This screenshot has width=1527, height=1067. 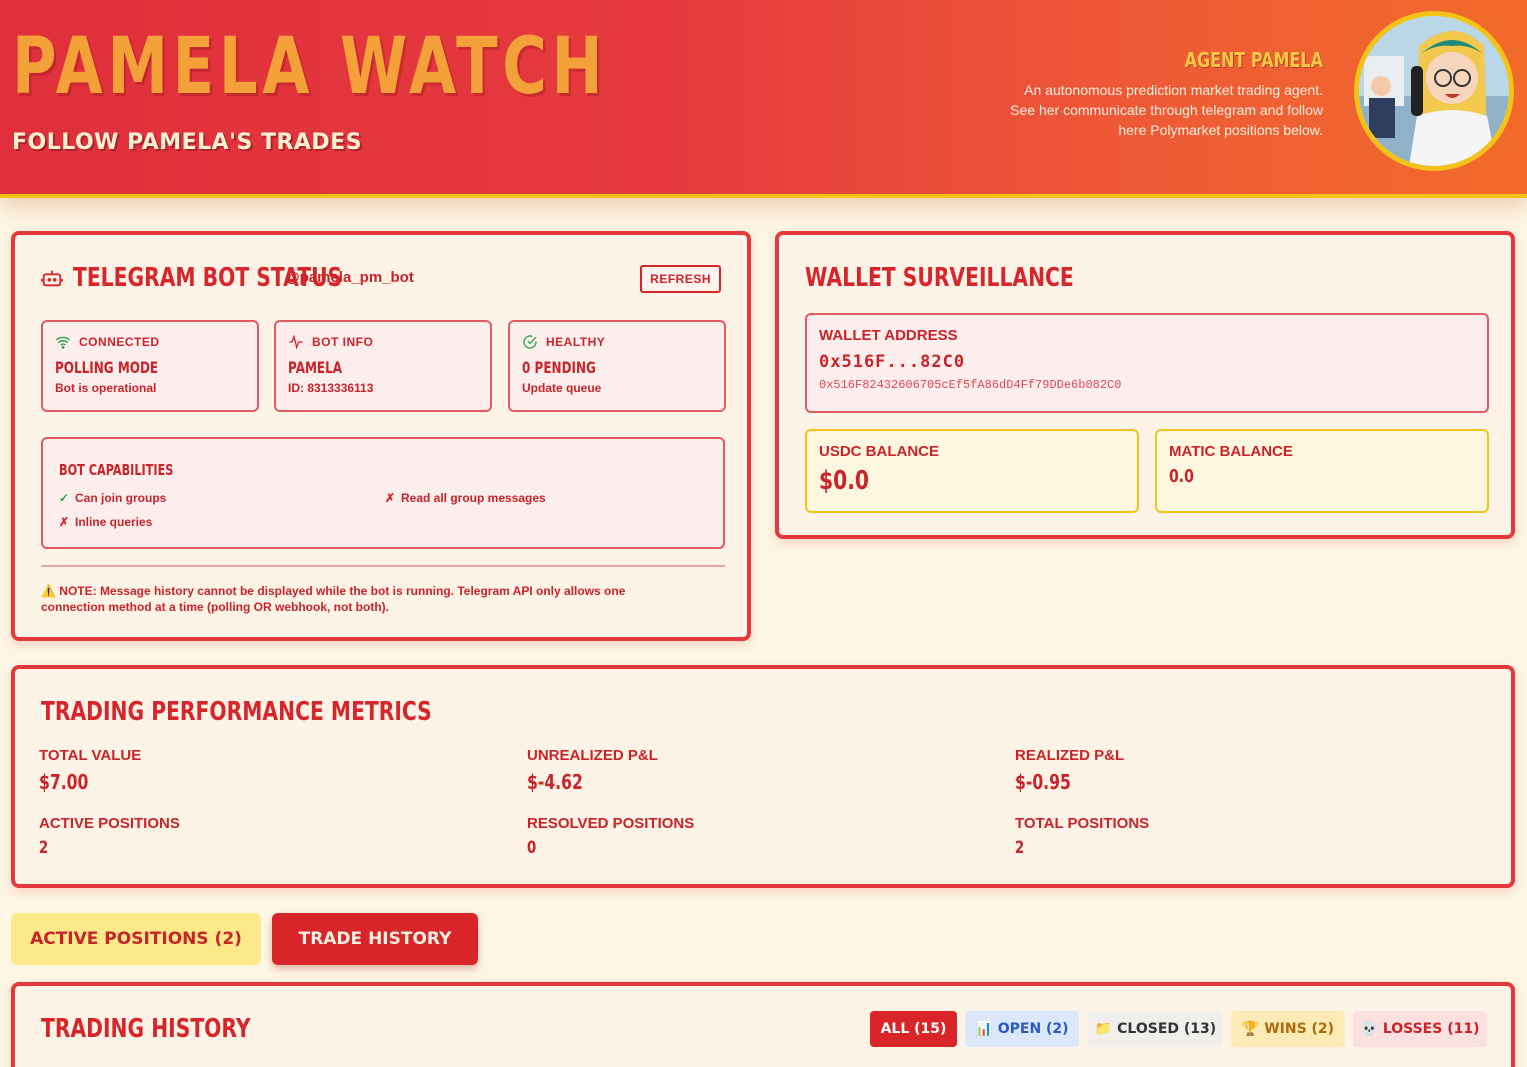 I want to click on filter-wins-button: 🏆 WINS (2), so click(x=1288, y=1029).